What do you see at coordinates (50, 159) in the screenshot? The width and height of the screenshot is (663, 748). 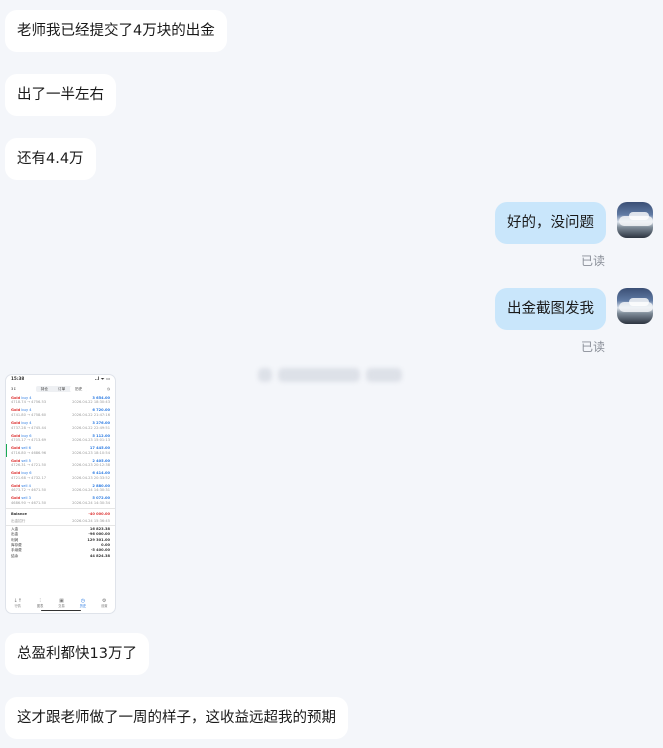 I see `message-bubble: 还有4.4万` at bounding box center [50, 159].